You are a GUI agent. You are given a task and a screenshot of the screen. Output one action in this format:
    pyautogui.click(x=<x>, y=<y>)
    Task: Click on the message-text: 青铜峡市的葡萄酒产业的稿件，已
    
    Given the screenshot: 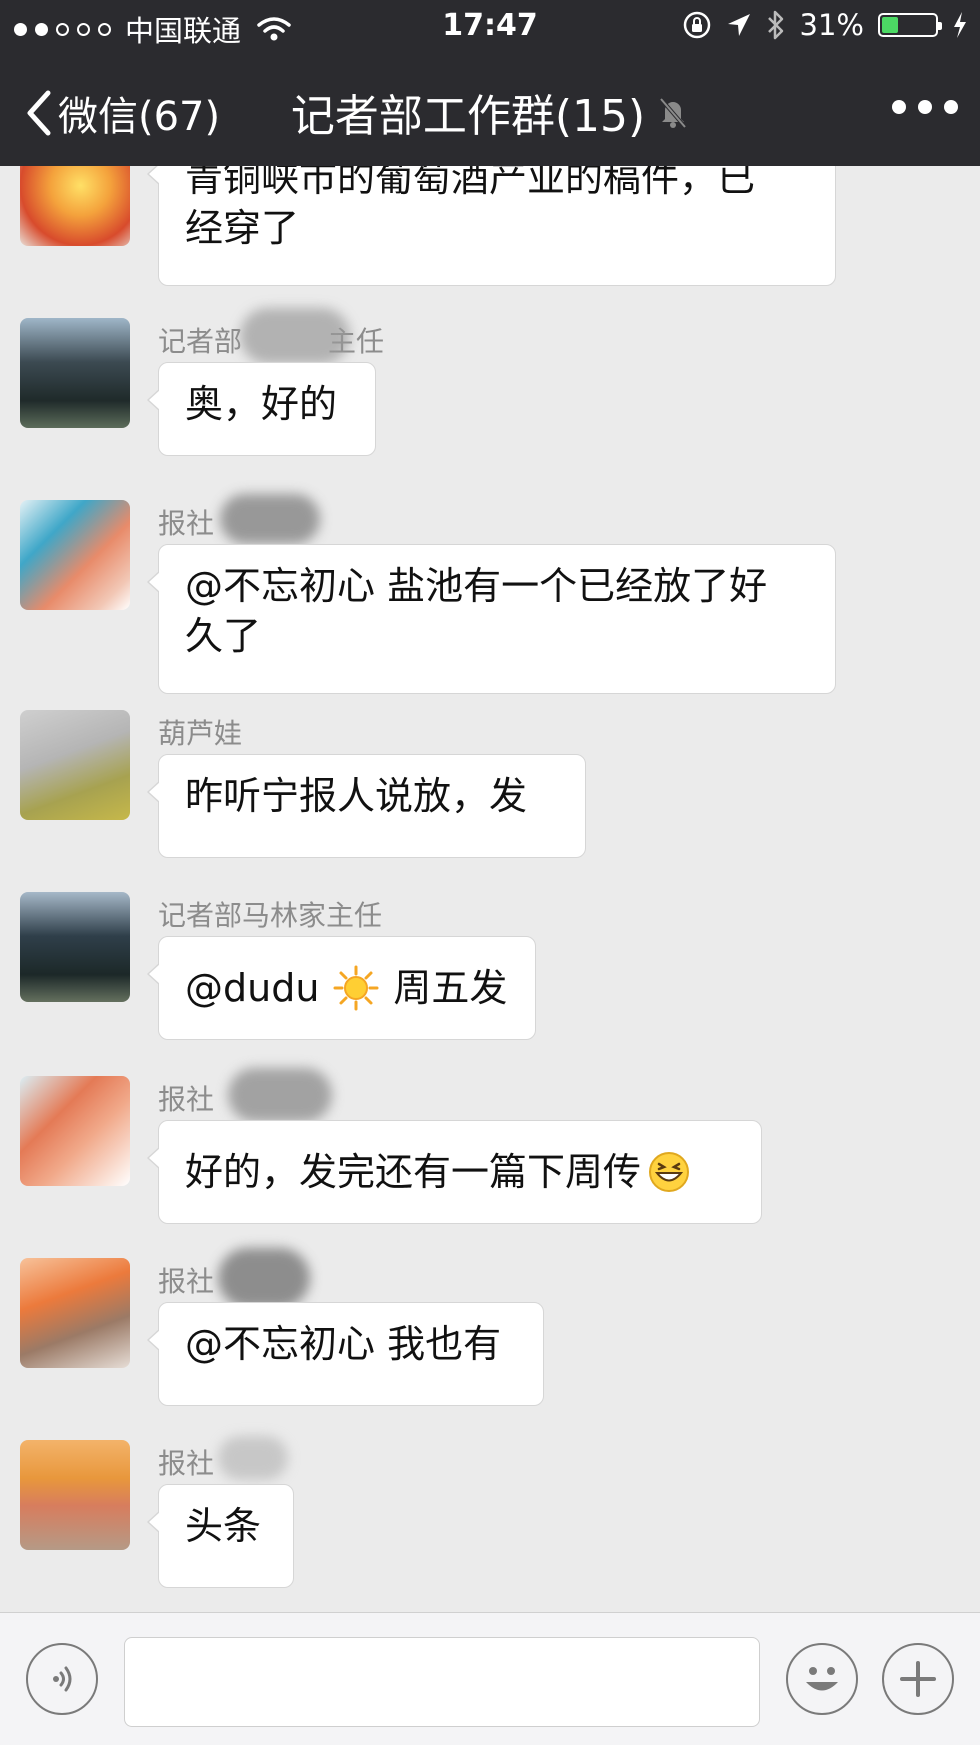 What is the action you would take?
    pyautogui.click(x=470, y=183)
    